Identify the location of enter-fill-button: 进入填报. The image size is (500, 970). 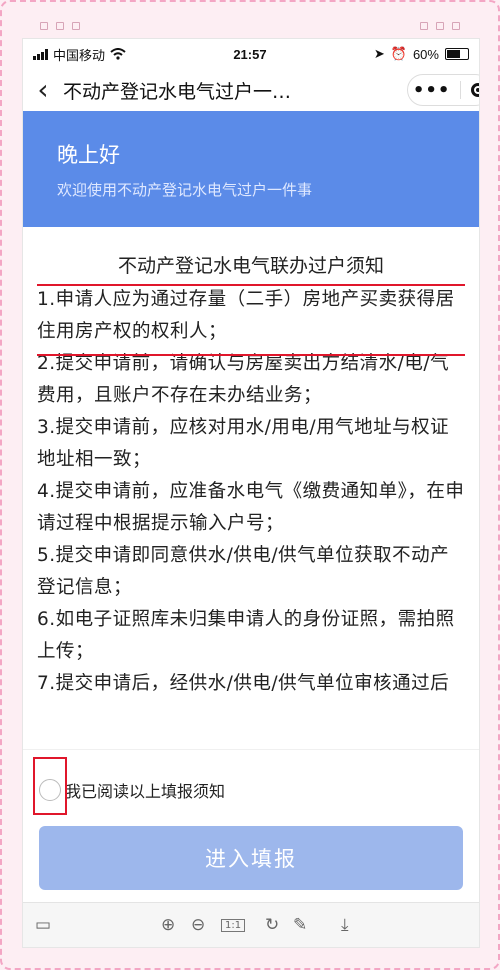
(251, 858).